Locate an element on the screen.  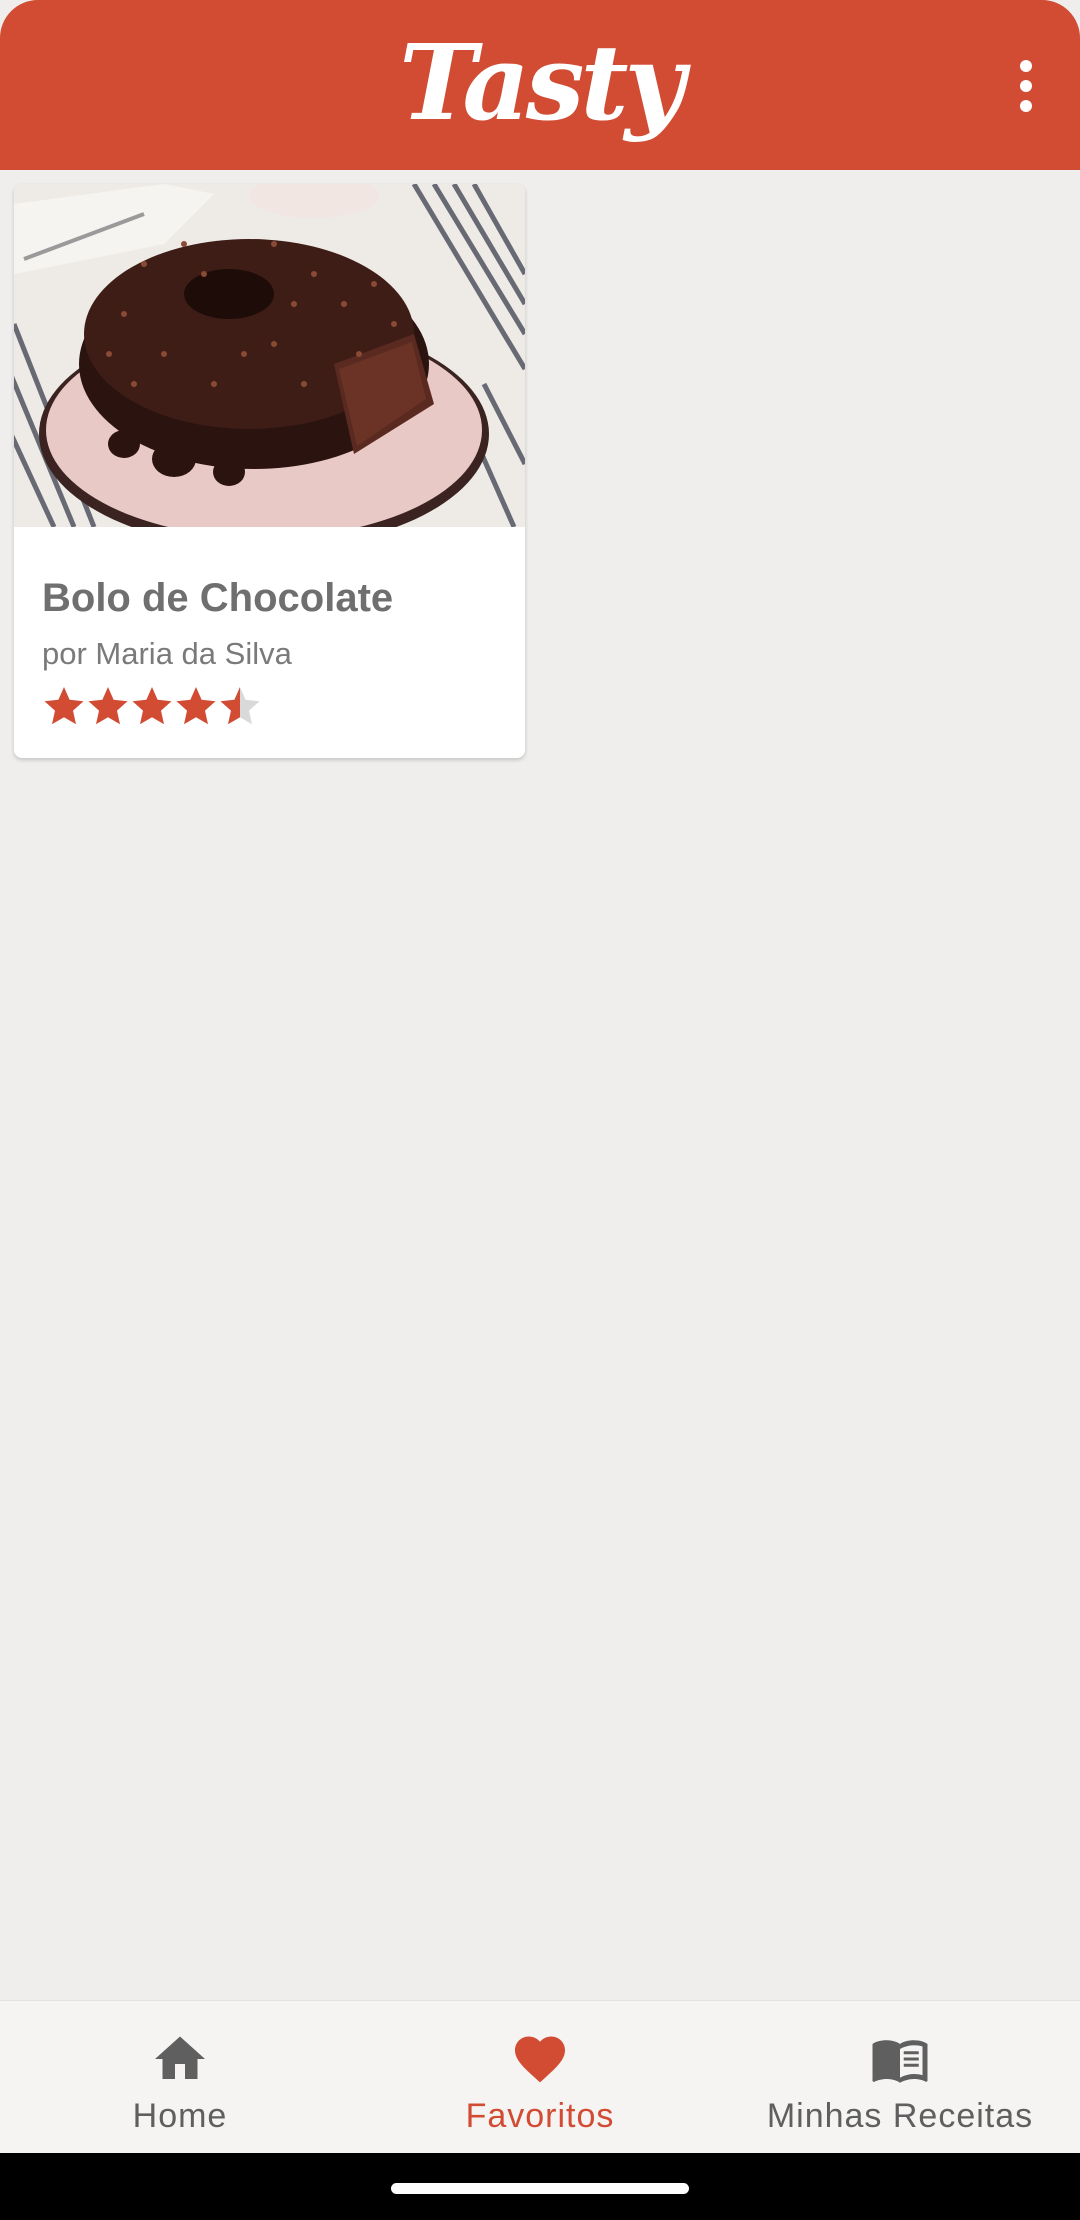
app-logo: Tasty is located at coordinates (542, 82).